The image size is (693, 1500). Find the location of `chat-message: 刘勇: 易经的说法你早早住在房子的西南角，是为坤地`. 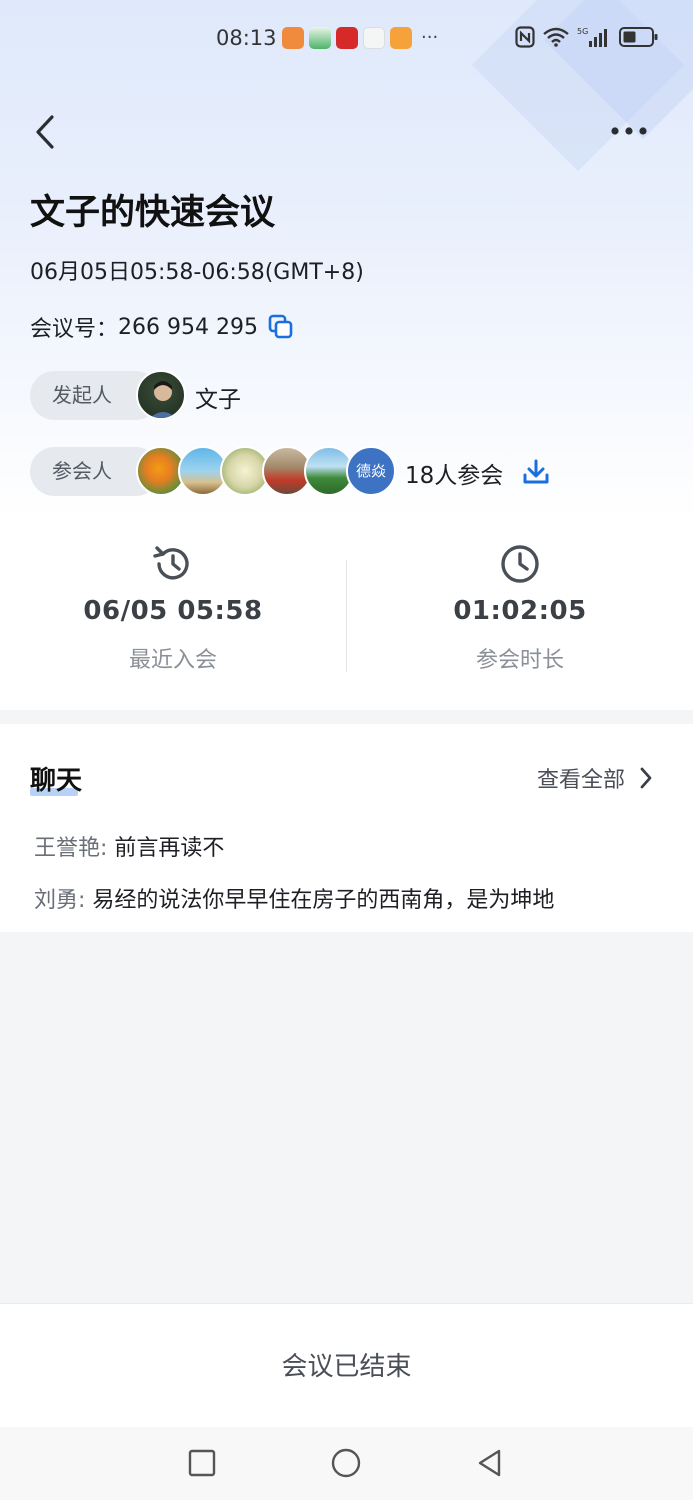

chat-message: 刘勇: 易经的说法你早早住在房子的西南角，是为坤地 is located at coordinates (294, 898).